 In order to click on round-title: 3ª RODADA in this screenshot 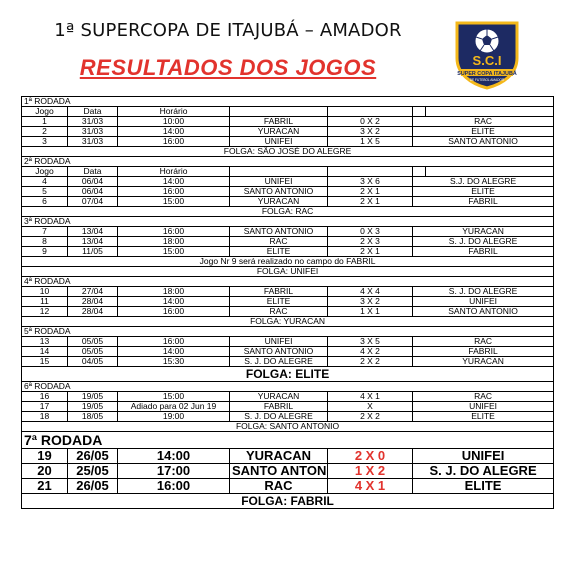, I will do `click(287, 221)`.